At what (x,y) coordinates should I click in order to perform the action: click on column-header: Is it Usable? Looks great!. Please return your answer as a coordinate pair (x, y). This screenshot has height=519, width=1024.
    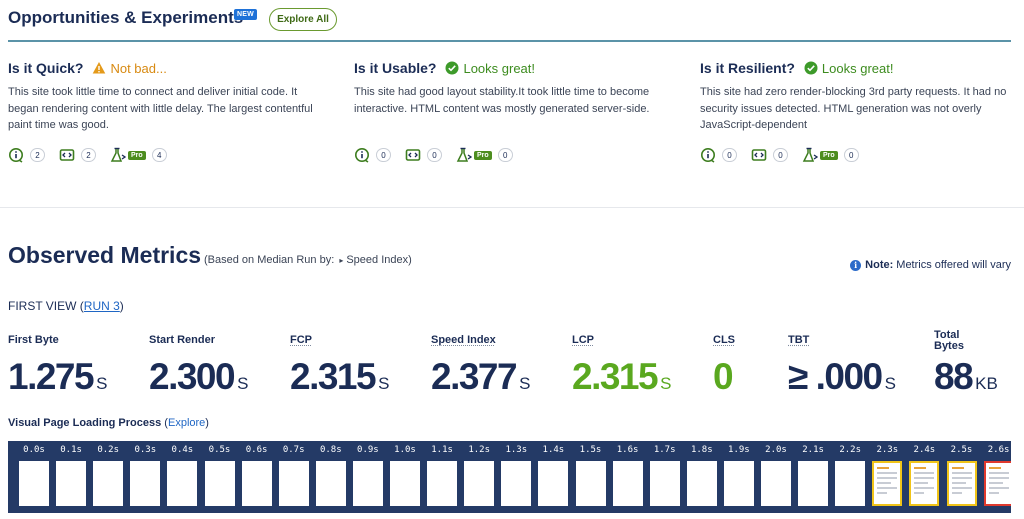
    Looking at the image, I should click on (509, 68).